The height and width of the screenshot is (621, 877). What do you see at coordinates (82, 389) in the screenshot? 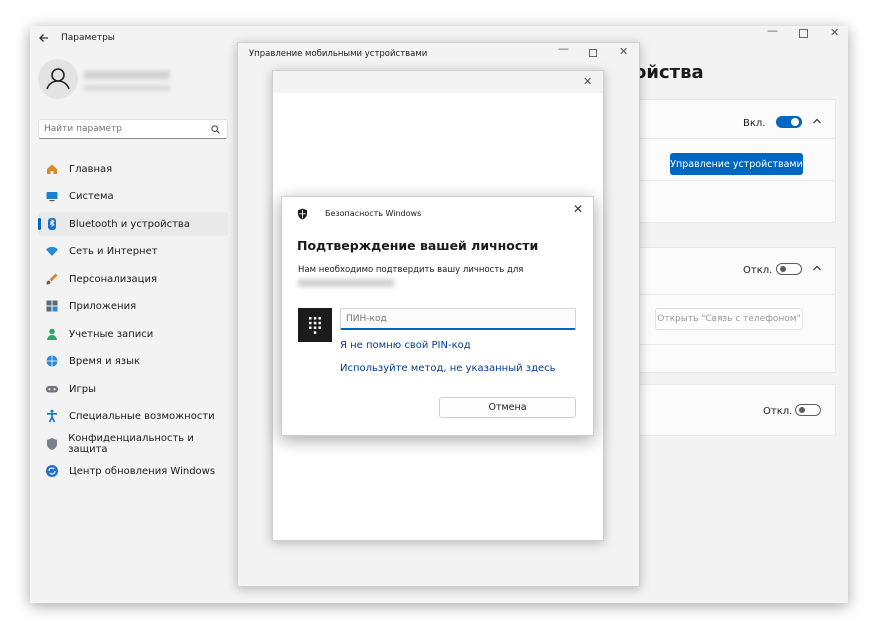
I see `sidebar-item-label: Игры` at bounding box center [82, 389].